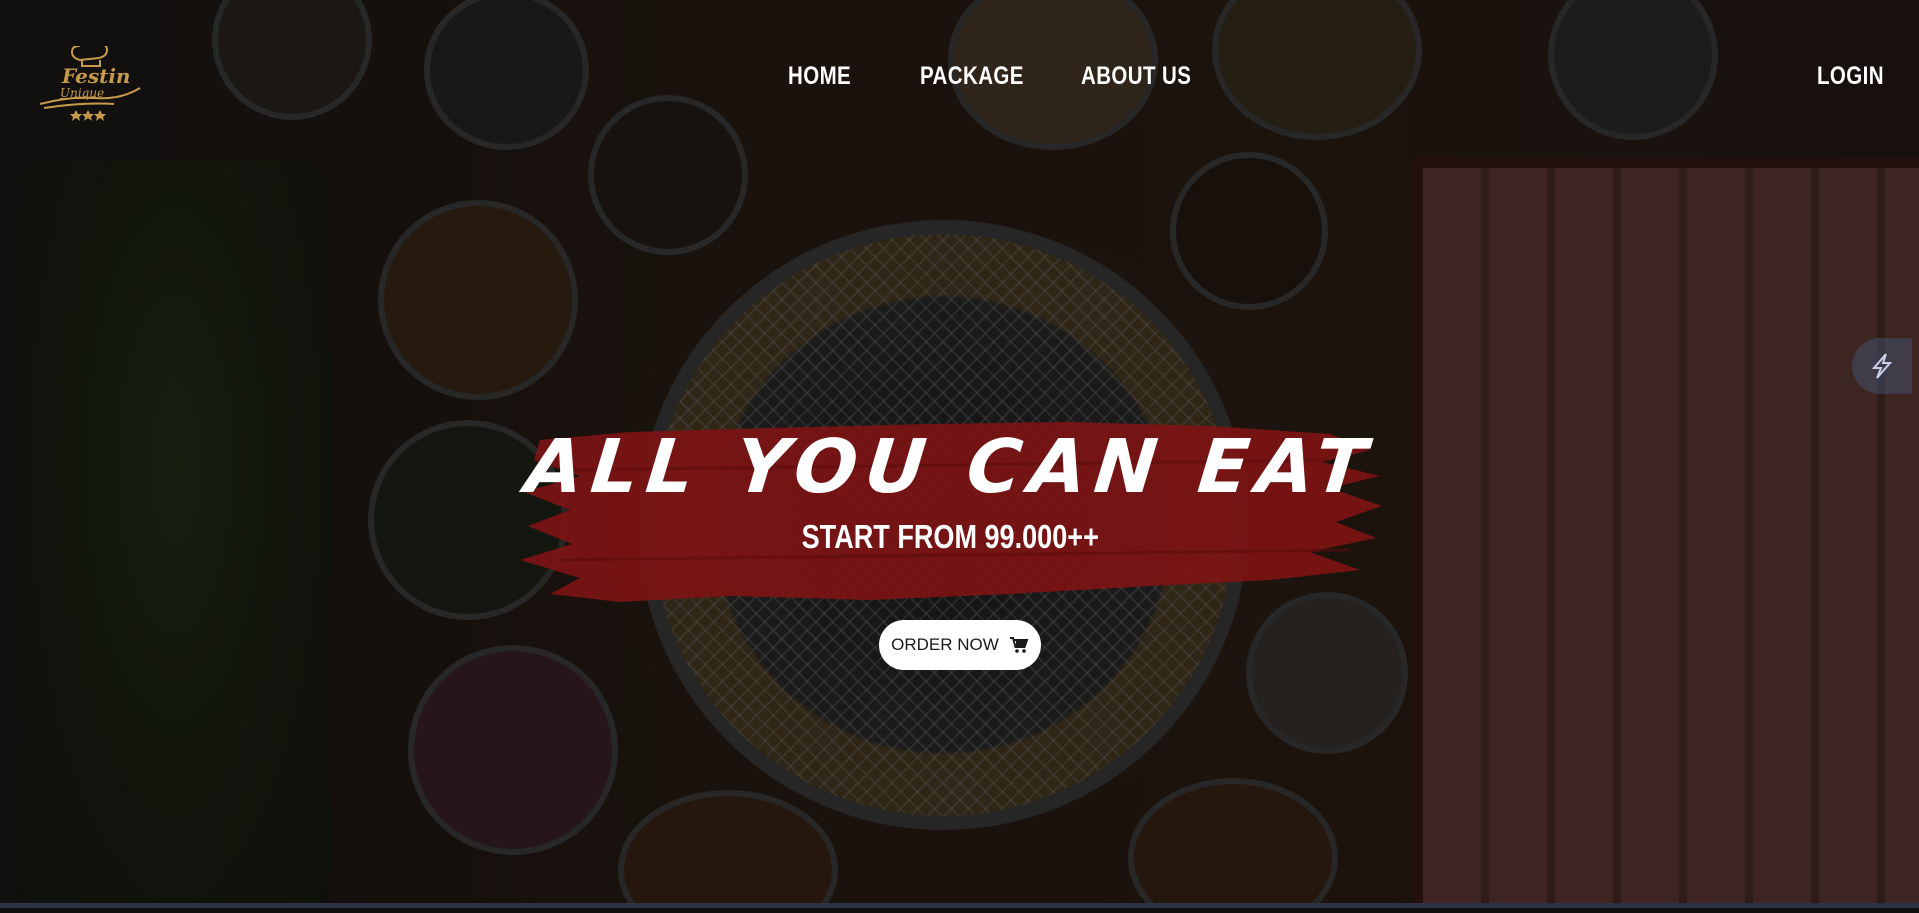 The image size is (1919, 913). I want to click on brand-logo: Festin Unique, so click(92, 80).